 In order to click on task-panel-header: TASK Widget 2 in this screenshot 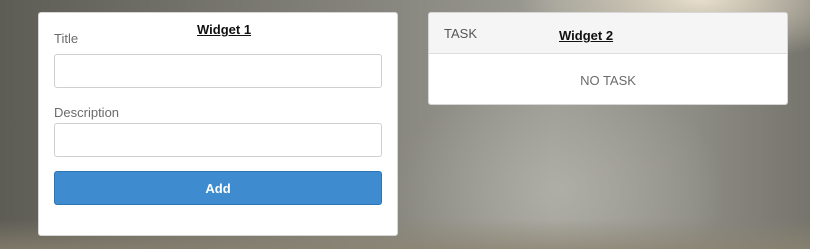, I will do `click(608, 33)`.